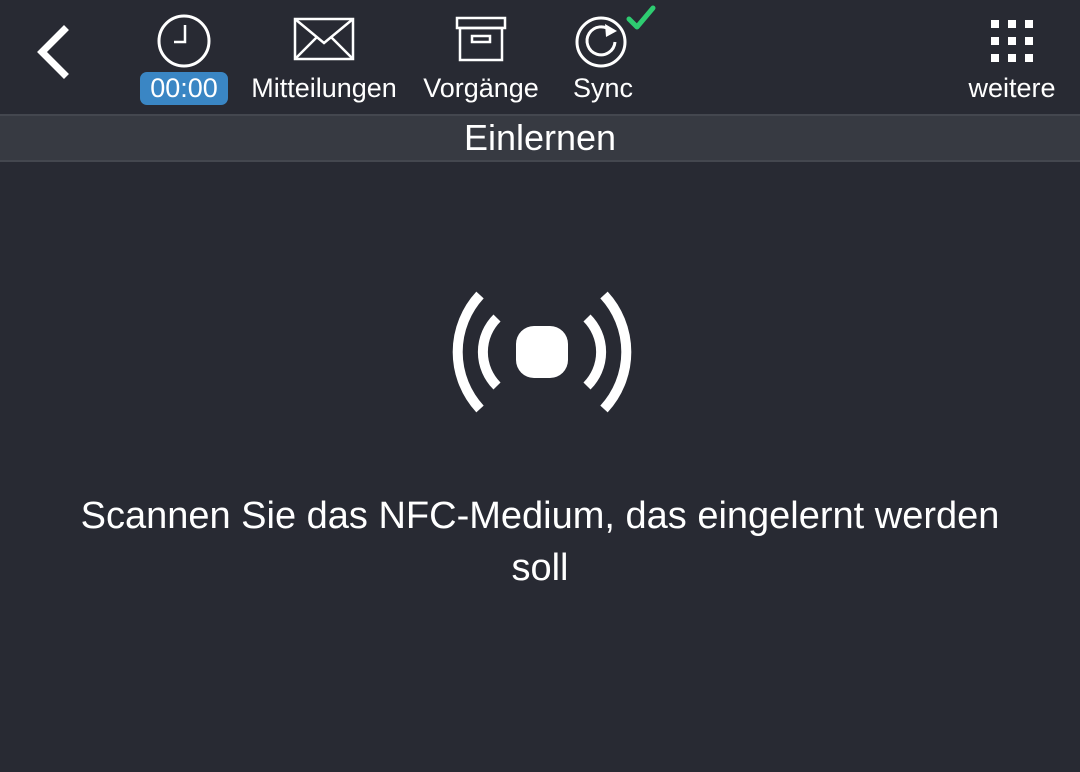 Image resolution: width=1080 pixels, height=772 pixels. I want to click on sync-label: Sync, so click(603, 88).